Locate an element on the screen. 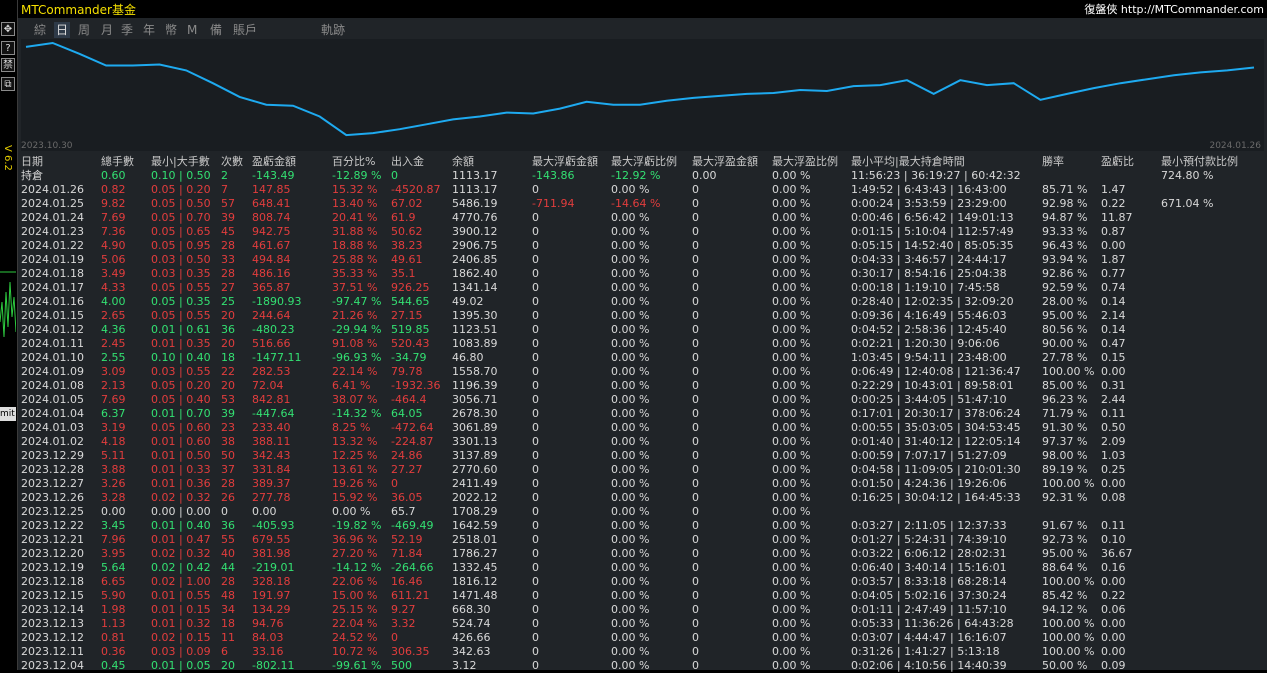 The width and height of the screenshot is (1267, 673). window-icon: ⧉ is located at coordinates (8, 84).